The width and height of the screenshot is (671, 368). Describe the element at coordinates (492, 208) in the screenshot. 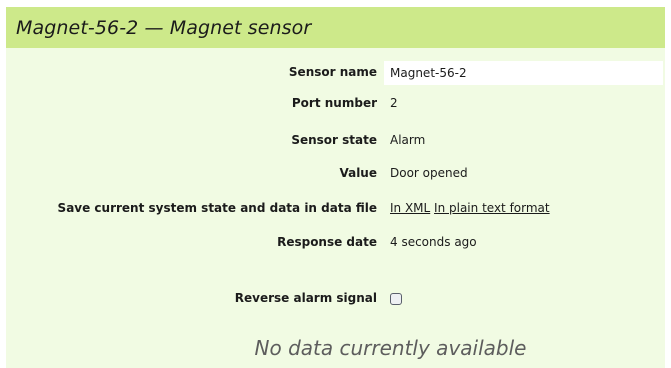

I see `save-plain-text-link: In plain text format` at that location.